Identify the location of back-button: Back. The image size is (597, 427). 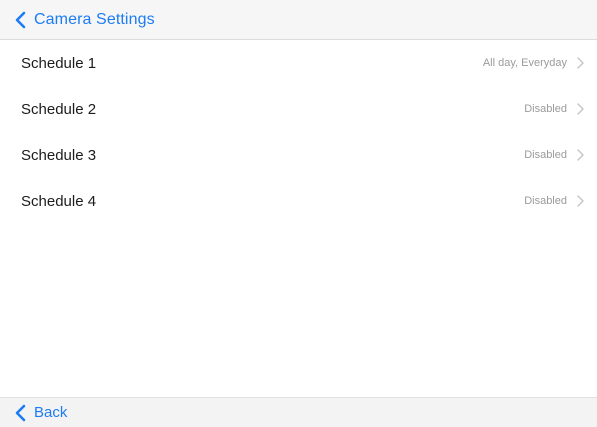
(33, 412).